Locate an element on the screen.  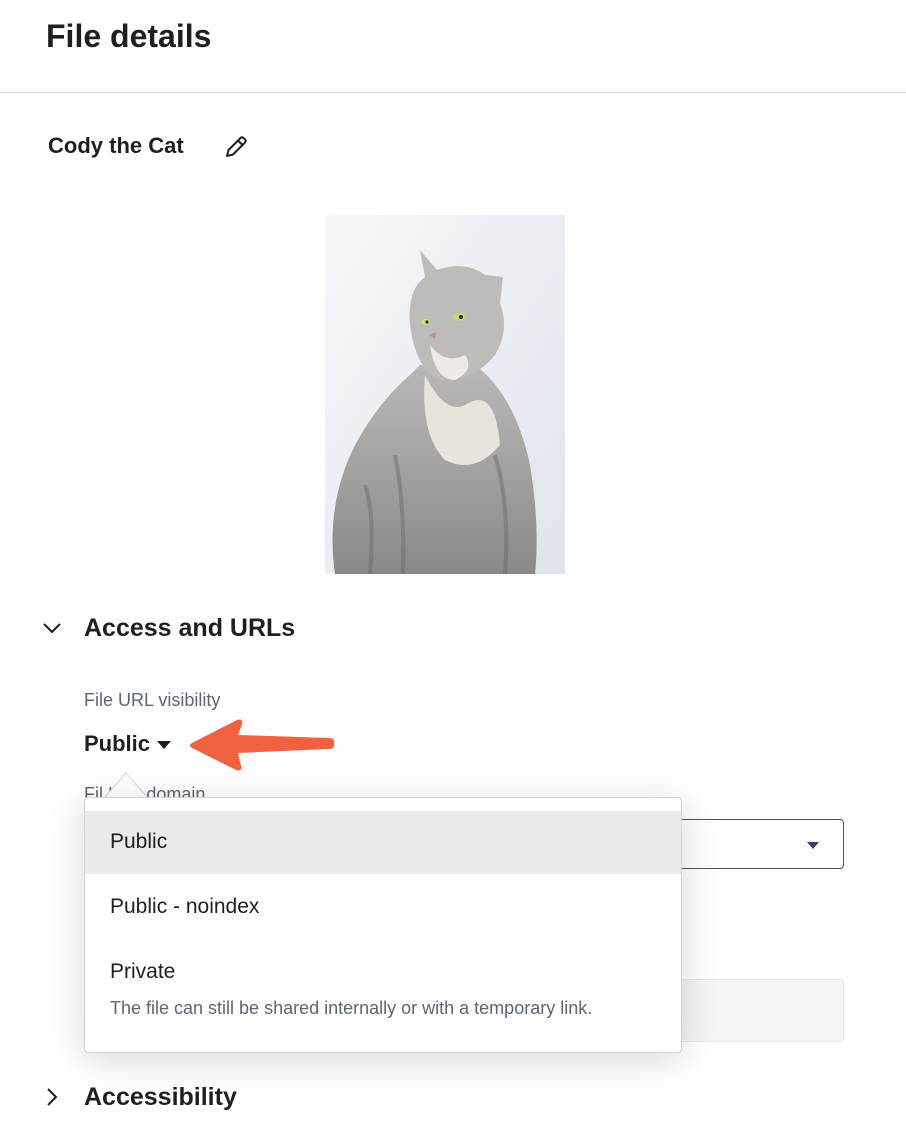
page-title: File details is located at coordinates (129, 36).